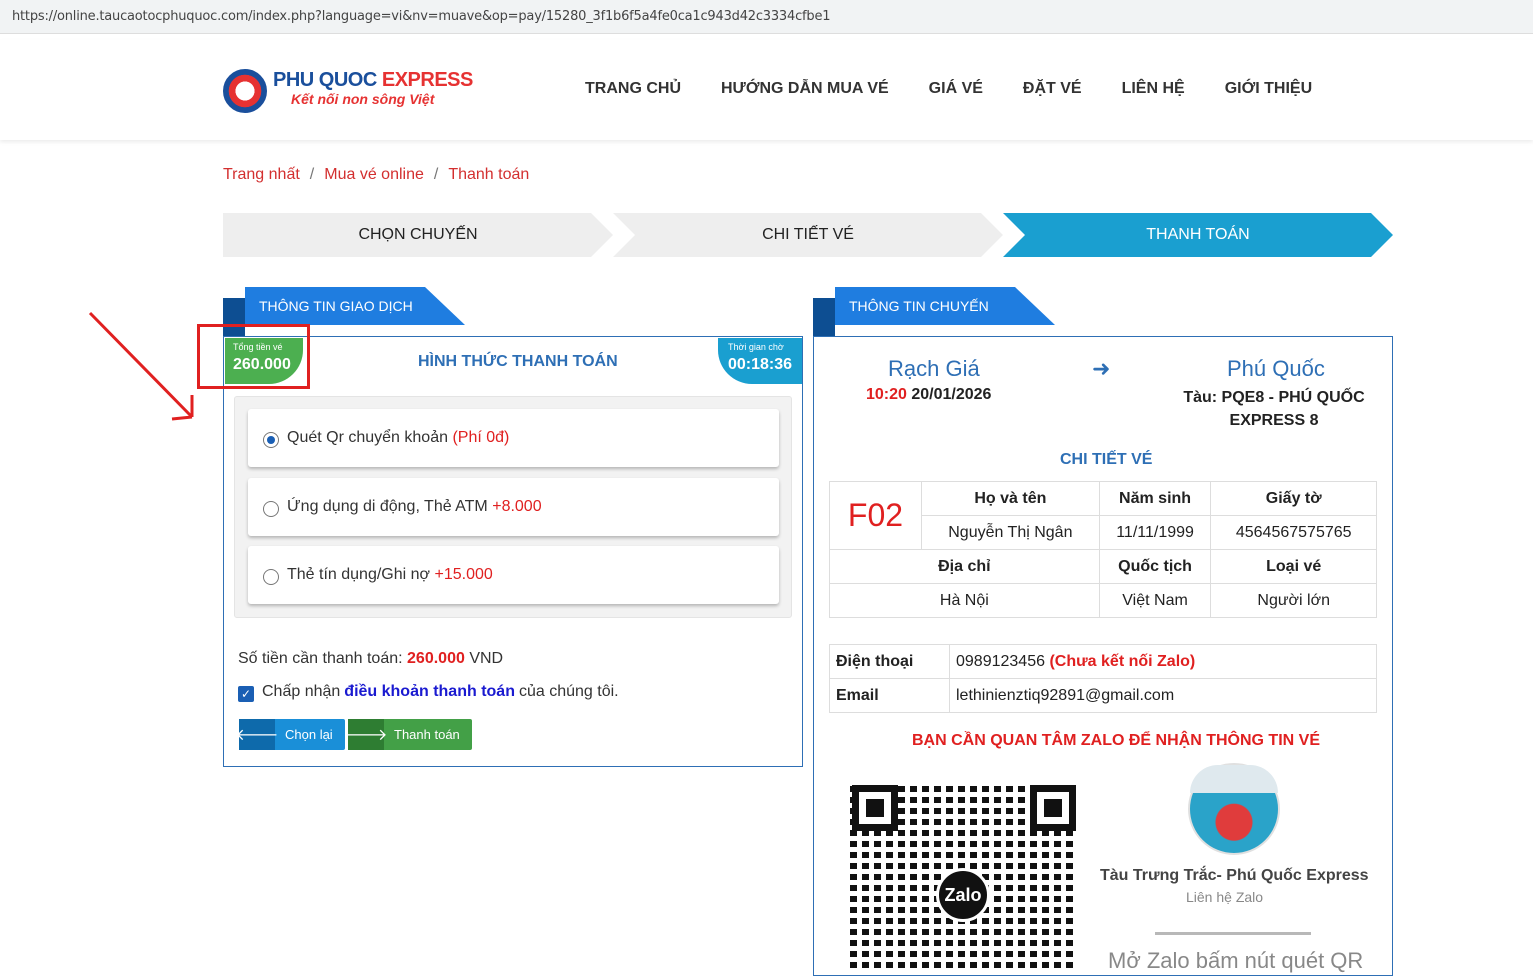 The image size is (1533, 976). What do you see at coordinates (1122, 661) in the screenshot?
I see `zalo-status: (Chưa kết nối Zalo)` at bounding box center [1122, 661].